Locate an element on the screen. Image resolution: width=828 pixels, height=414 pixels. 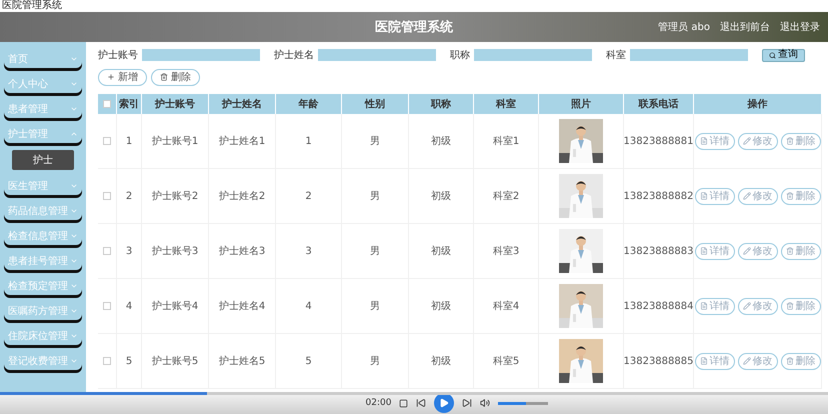
table-cell-text: 护士账号5 is located at coordinates (175, 361).